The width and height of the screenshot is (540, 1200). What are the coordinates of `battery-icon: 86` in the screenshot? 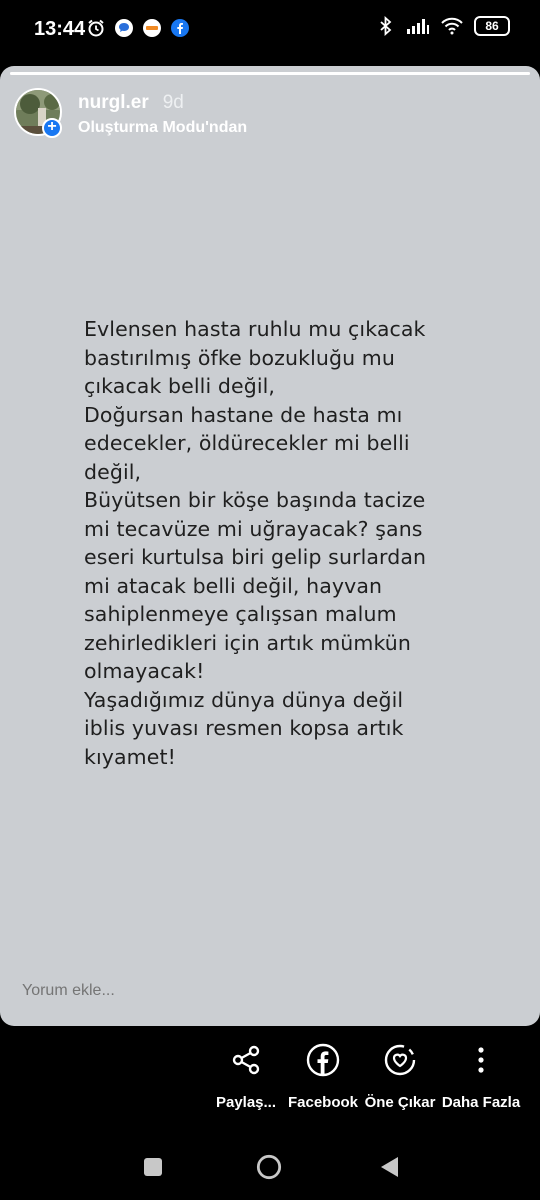 It's located at (492, 26).